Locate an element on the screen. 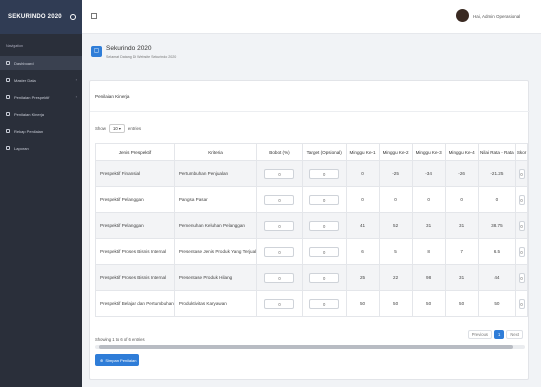  kriteria-cell: Pertumbuhan Penjualan is located at coordinates (215, 173).